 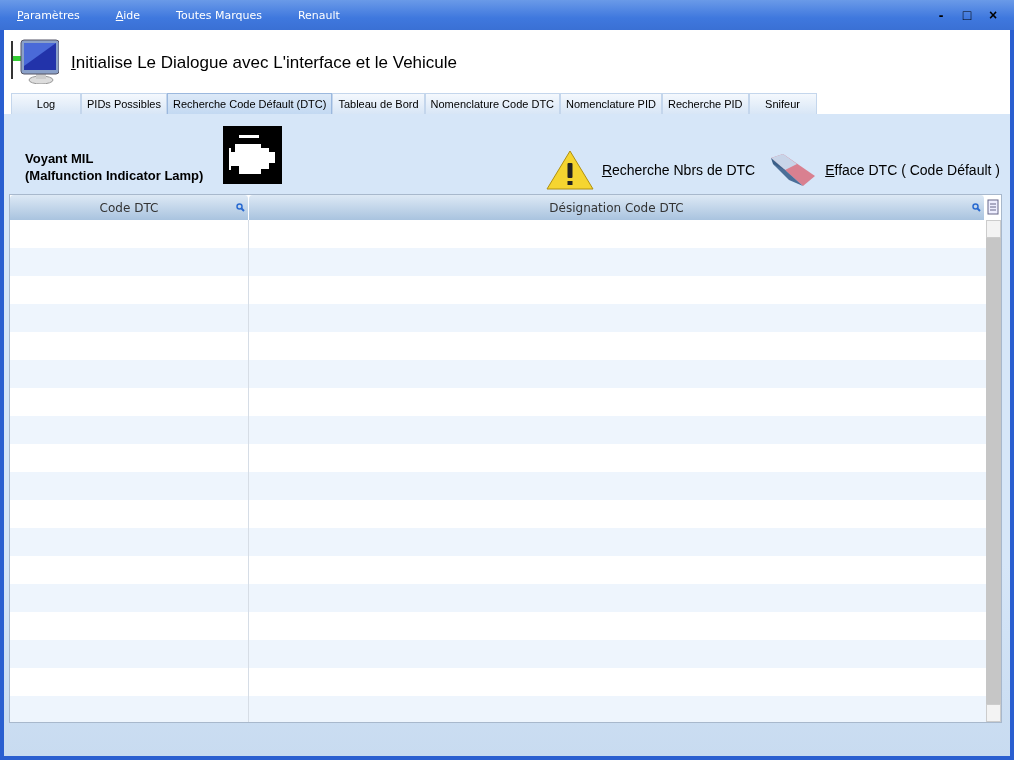 I want to click on tab: Nomenclature PID, so click(x=611, y=103).